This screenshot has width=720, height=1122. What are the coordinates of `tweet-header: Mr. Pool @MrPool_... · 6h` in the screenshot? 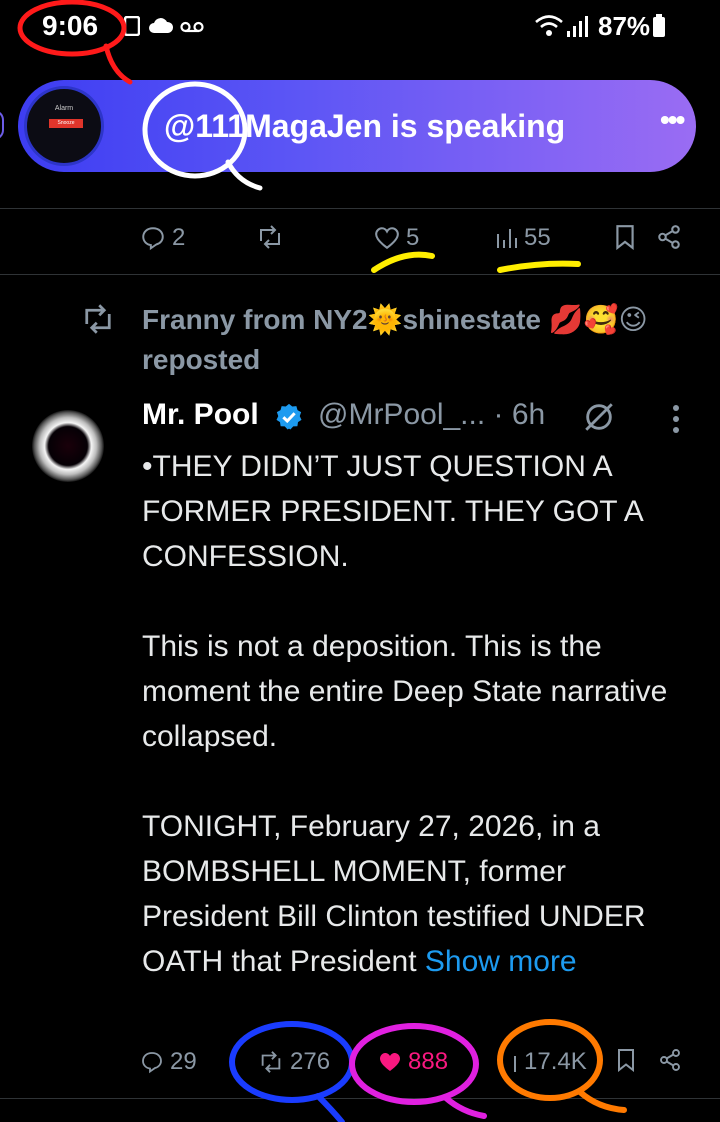 It's located at (422, 418).